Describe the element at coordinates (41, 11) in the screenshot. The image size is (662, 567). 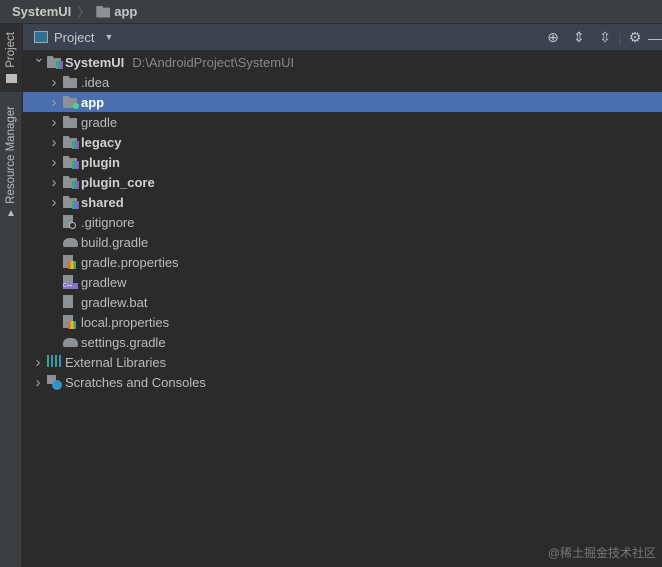
I see `breadcrumb-root: SystemUI` at that location.